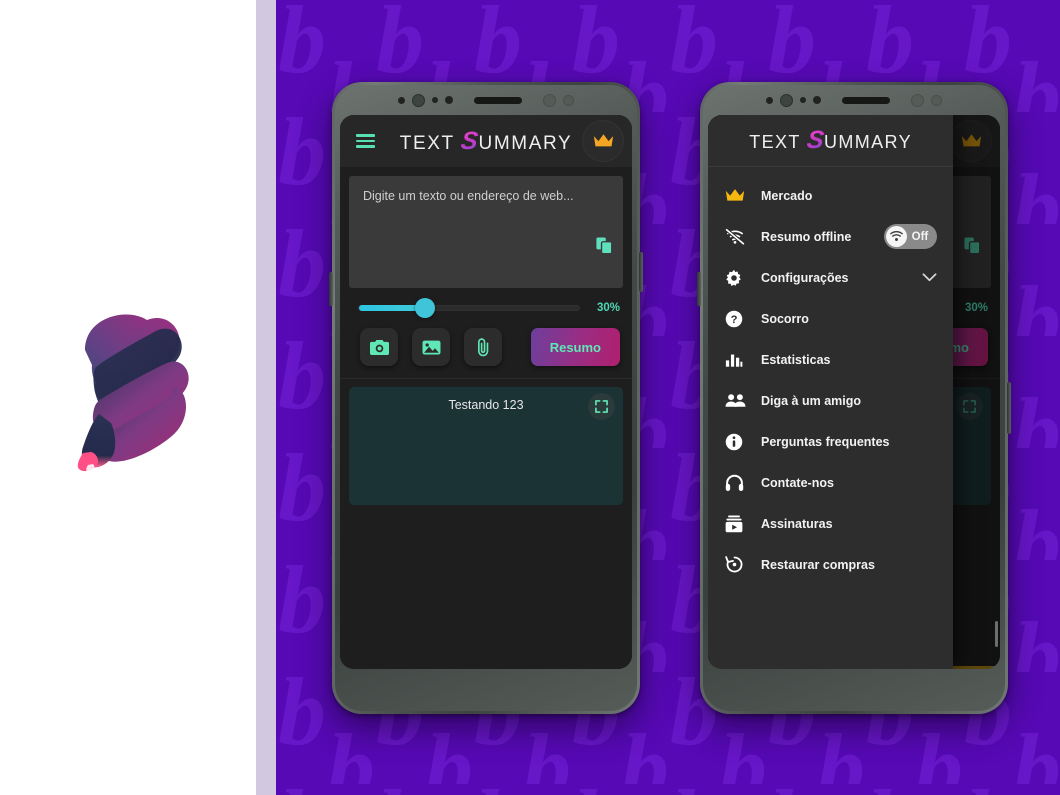 This screenshot has width=1060, height=795. I want to click on drawer-scrollbar, so click(996, 634).